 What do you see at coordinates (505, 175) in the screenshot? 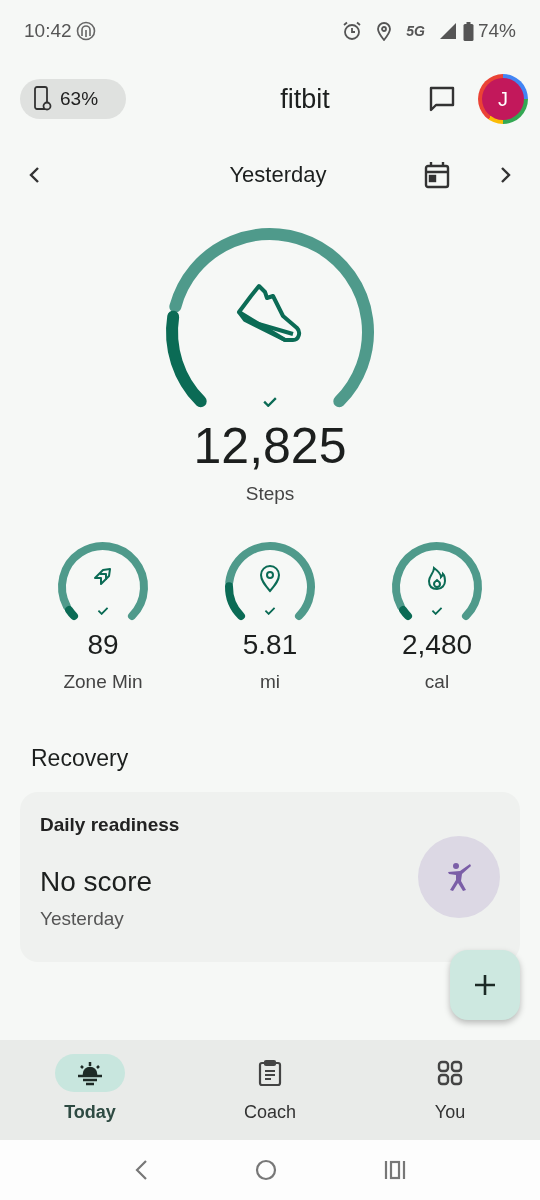
I see `chevron-right-icon` at bounding box center [505, 175].